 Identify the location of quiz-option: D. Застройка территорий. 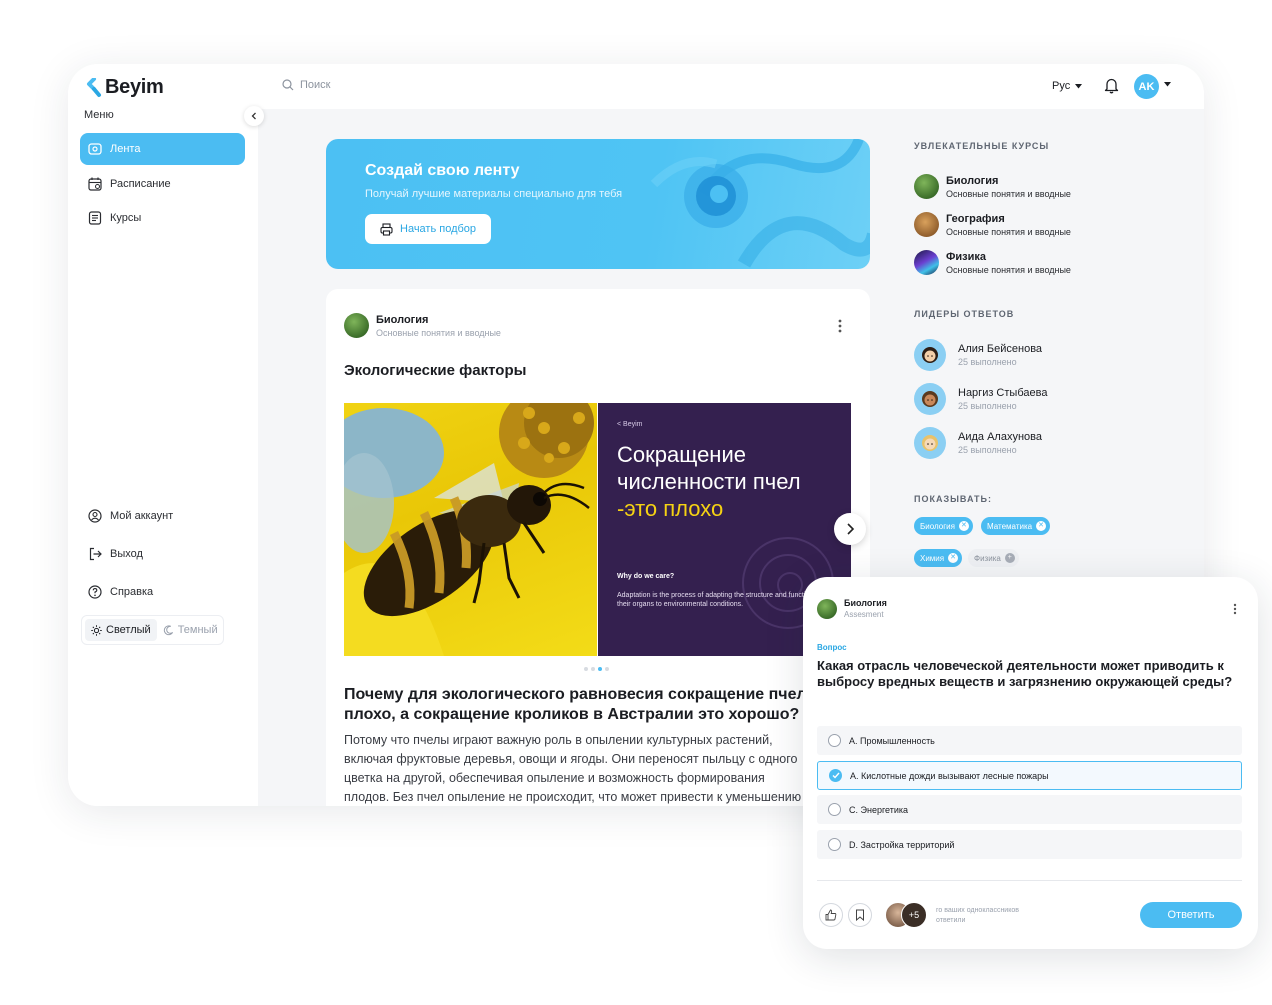
(1029, 844).